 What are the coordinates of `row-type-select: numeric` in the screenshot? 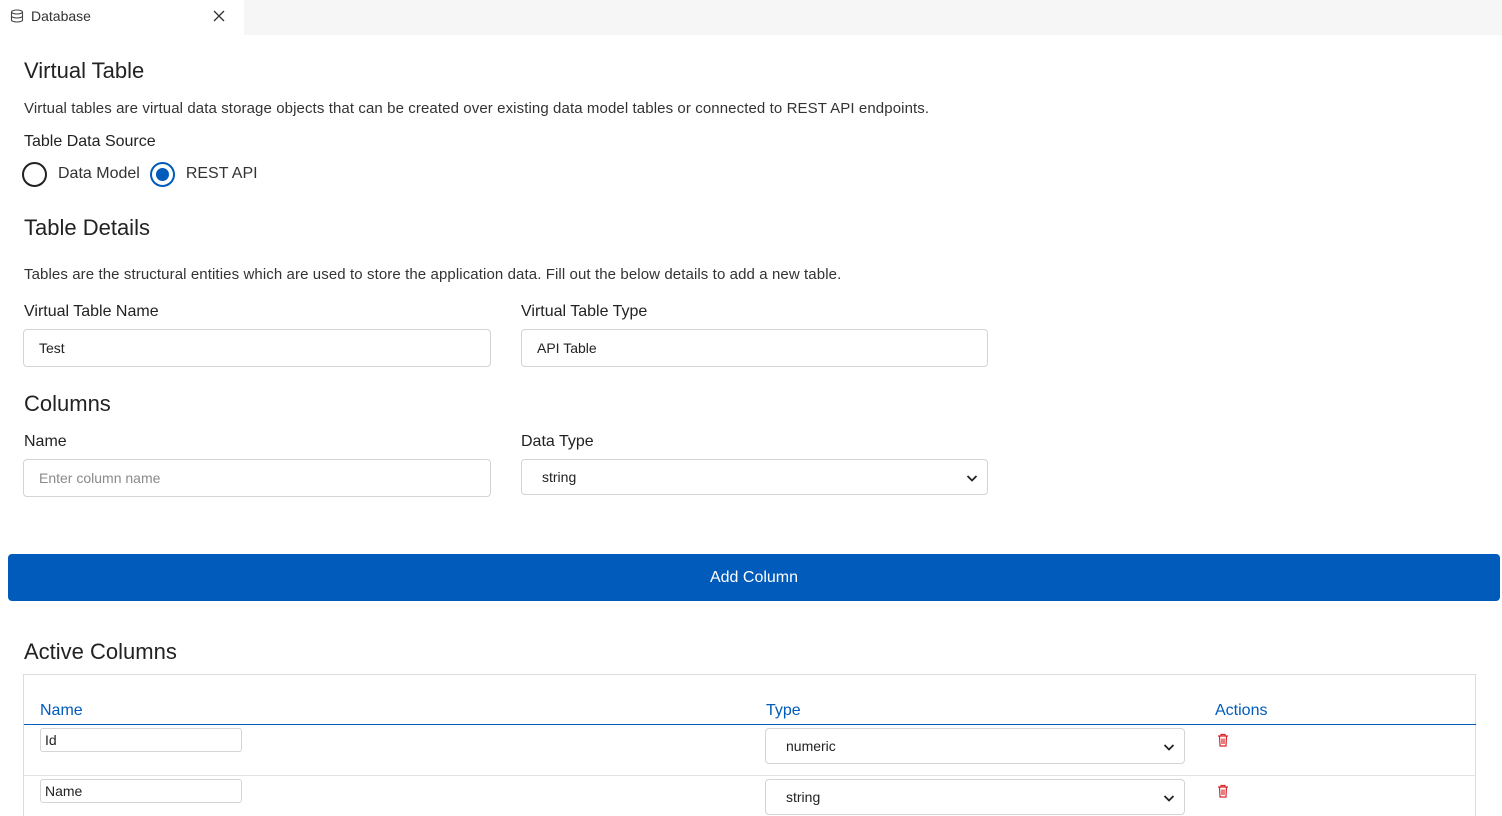 It's located at (975, 746).